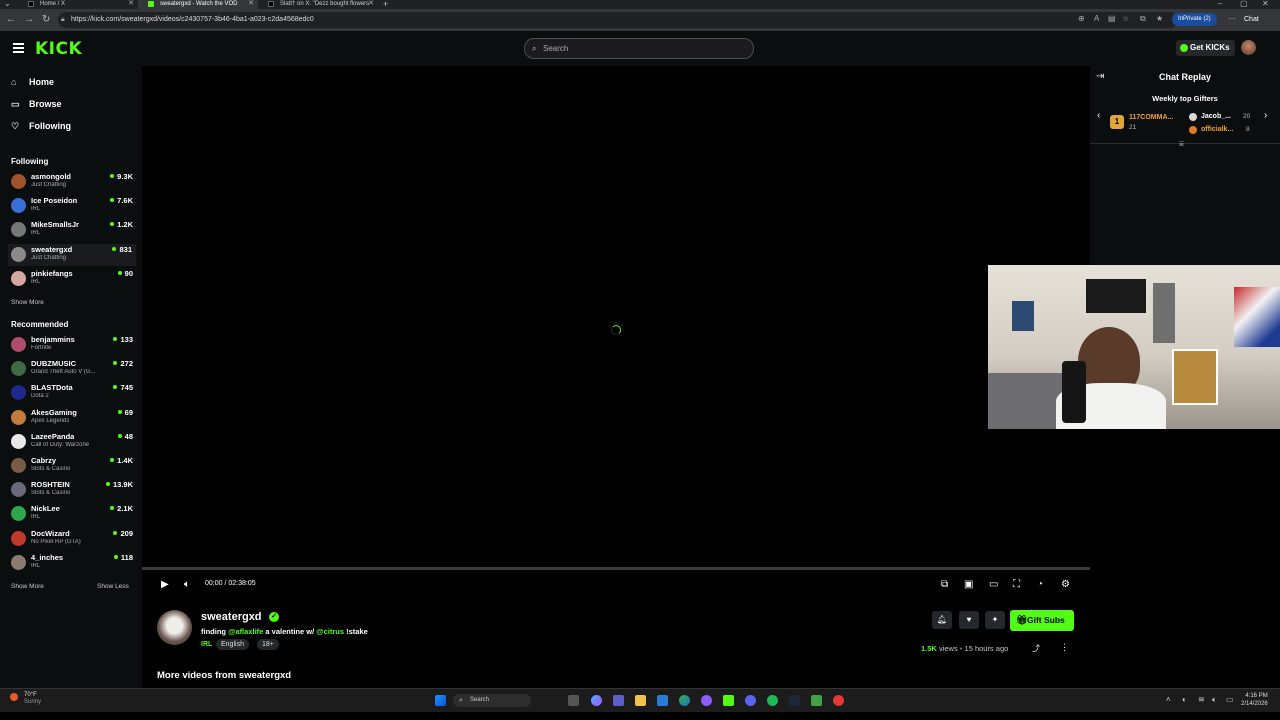 This screenshot has width=1280, height=720. I want to click on get-kicks-button: Get KICKs, so click(1205, 48).